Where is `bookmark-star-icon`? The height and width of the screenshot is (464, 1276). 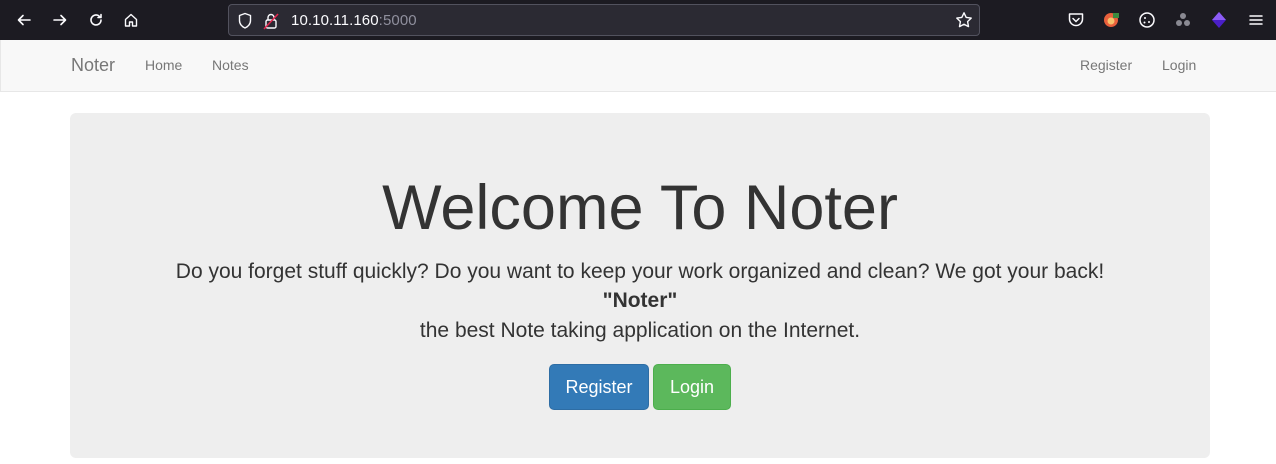 bookmark-star-icon is located at coordinates (964, 20).